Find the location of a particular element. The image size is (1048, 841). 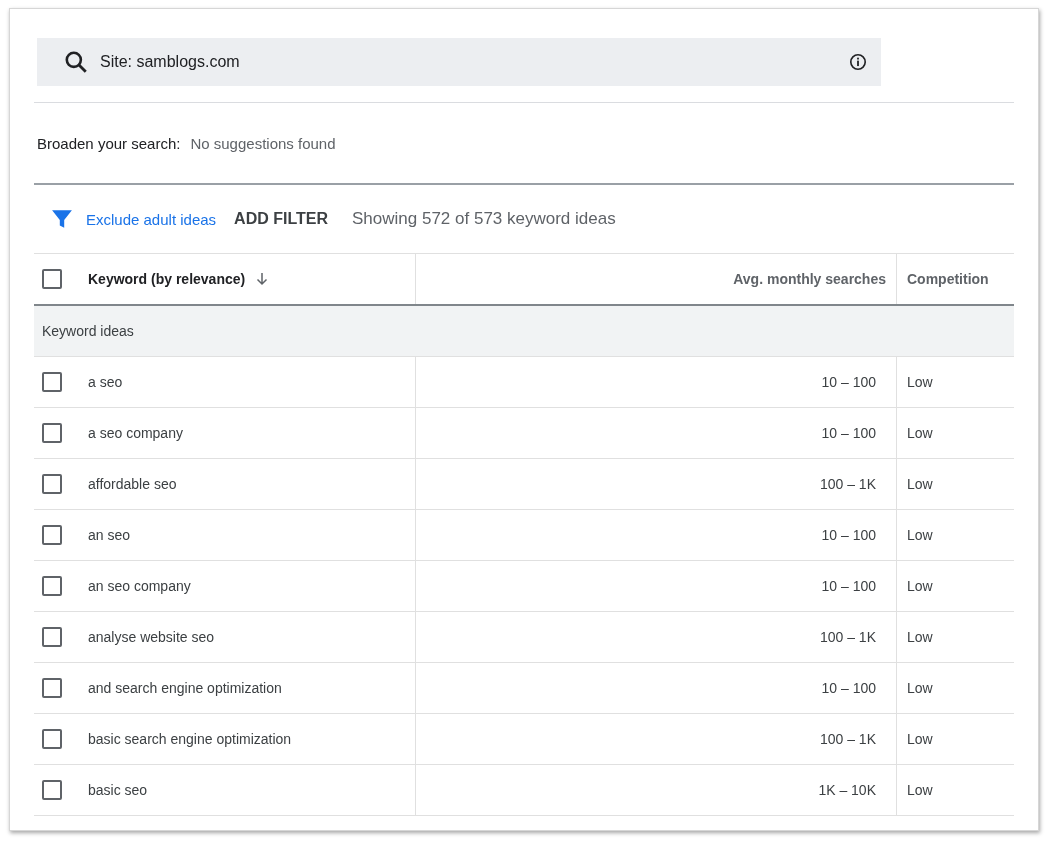

group-header: Keyword ideas is located at coordinates (524, 331).